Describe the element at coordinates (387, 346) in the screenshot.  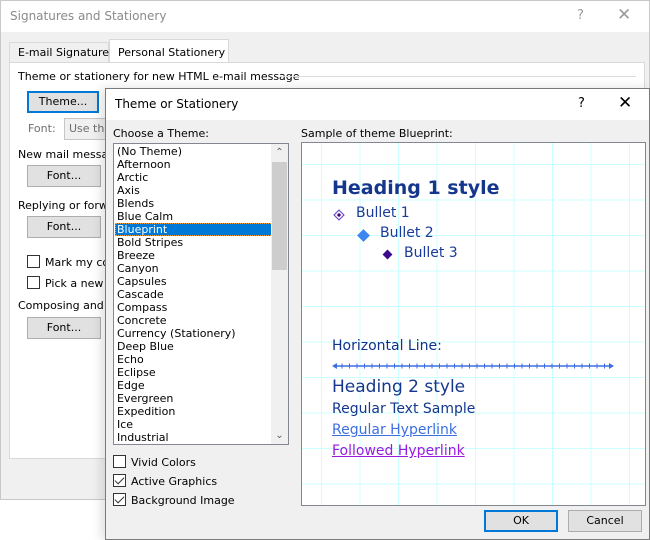
I see `preview-hr-label: Horizontal Line:` at that location.